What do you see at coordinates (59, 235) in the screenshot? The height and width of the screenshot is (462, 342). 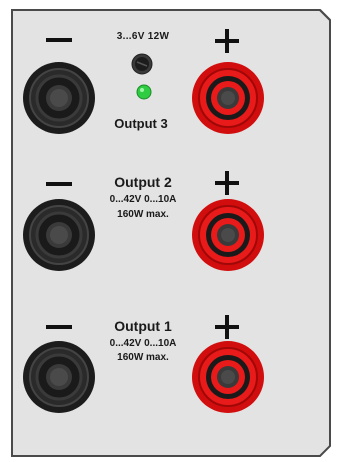 I see `output2-negative-jack` at bounding box center [59, 235].